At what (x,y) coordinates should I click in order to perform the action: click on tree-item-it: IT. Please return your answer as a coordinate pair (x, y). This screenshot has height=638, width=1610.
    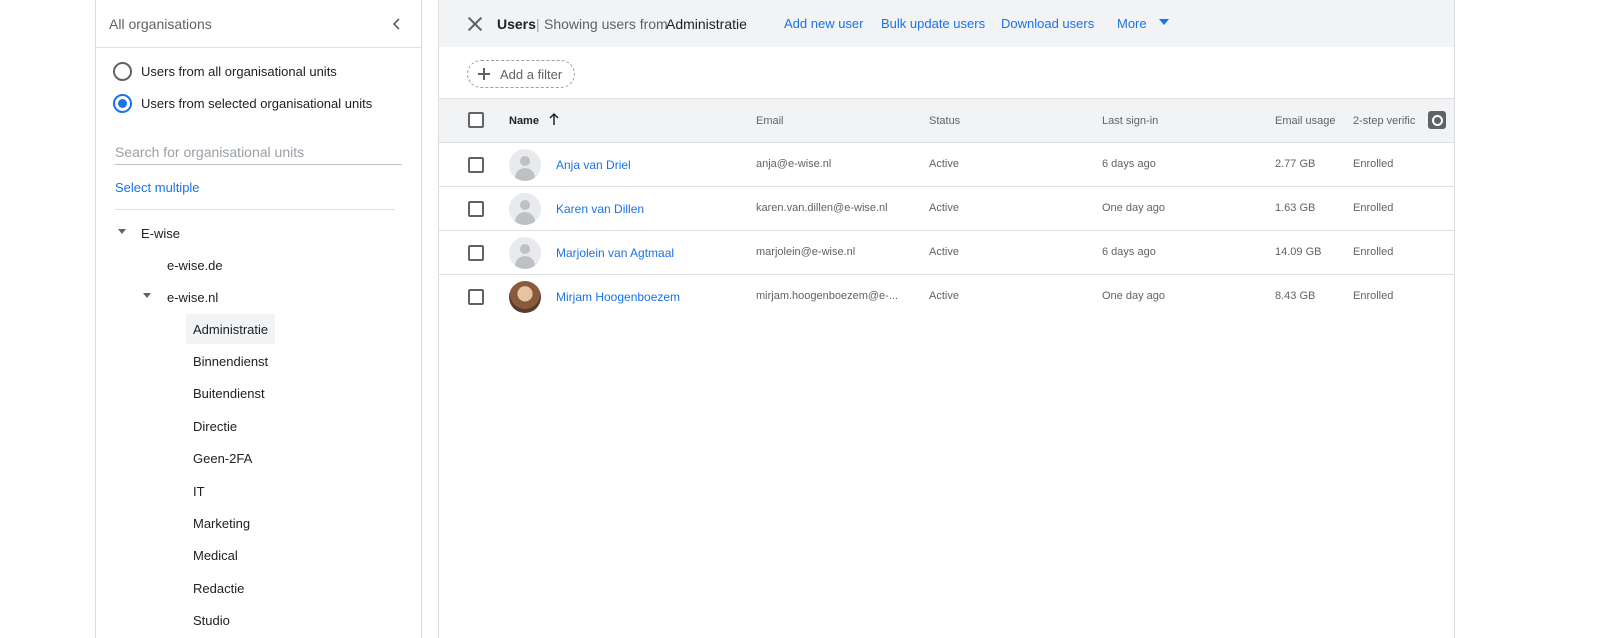
    Looking at the image, I should click on (199, 491).